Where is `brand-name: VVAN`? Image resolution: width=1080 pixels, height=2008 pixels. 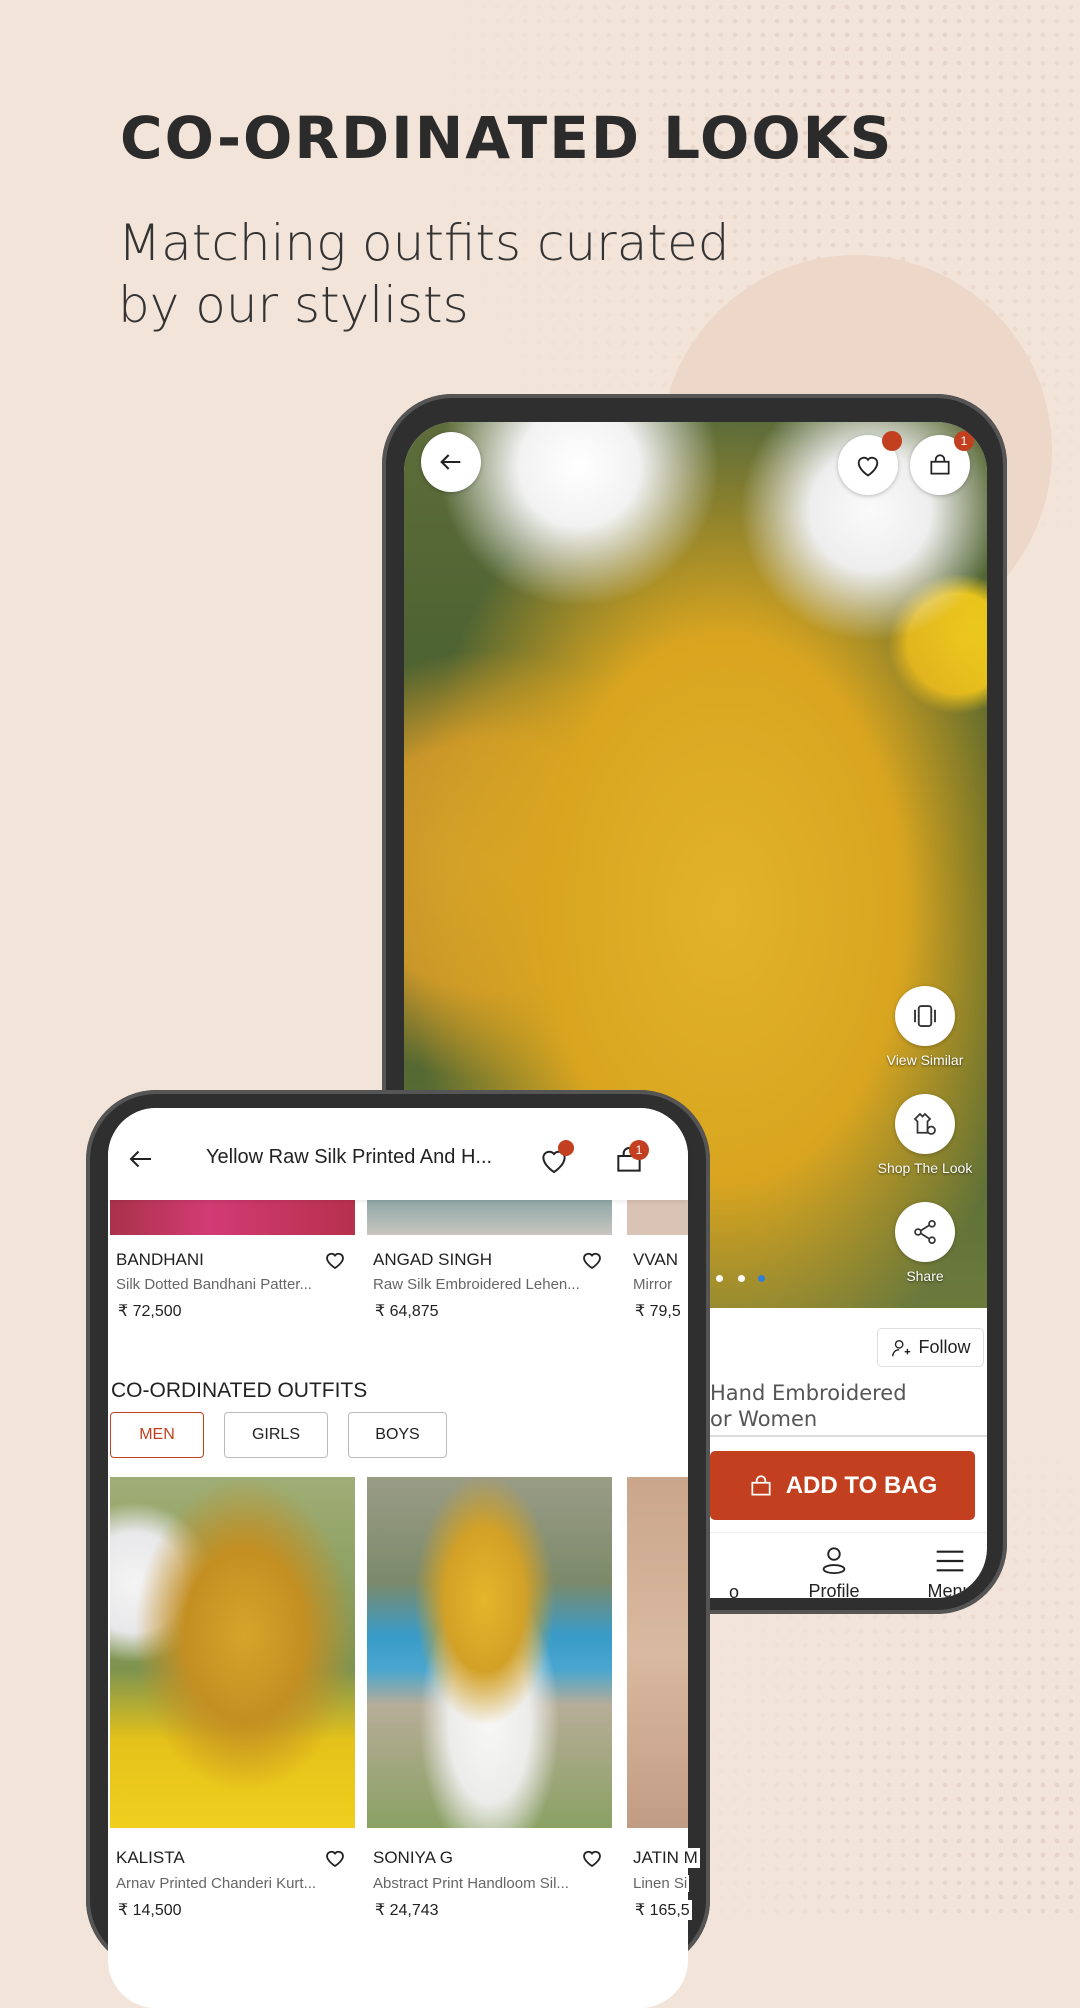 brand-name: VVAN is located at coordinates (657, 1260).